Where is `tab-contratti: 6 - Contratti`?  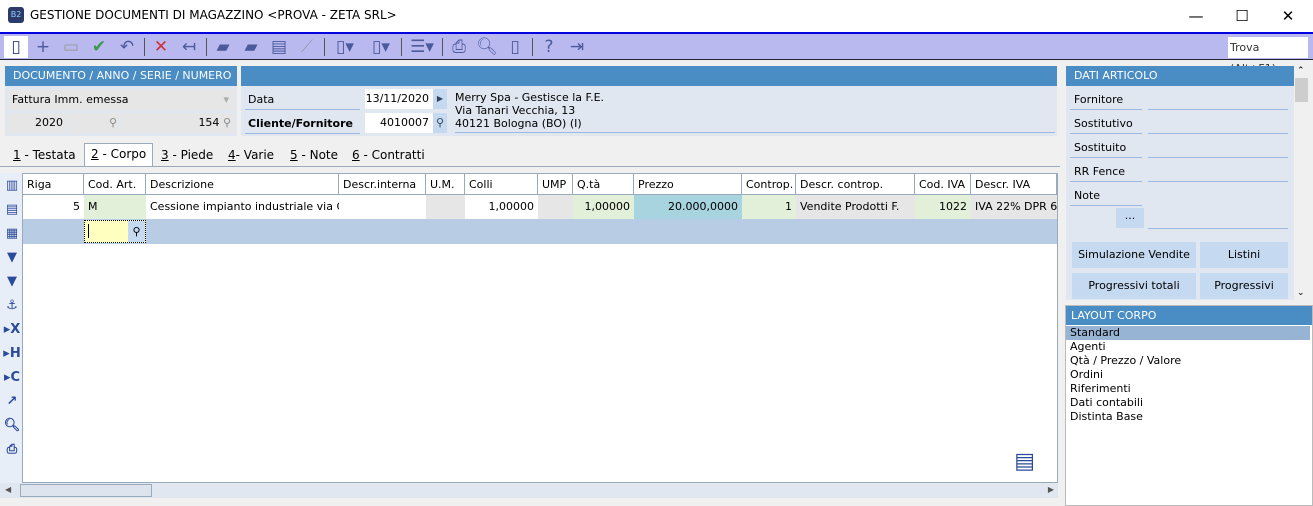
tab-contratti: 6 - Contratti is located at coordinates (388, 155).